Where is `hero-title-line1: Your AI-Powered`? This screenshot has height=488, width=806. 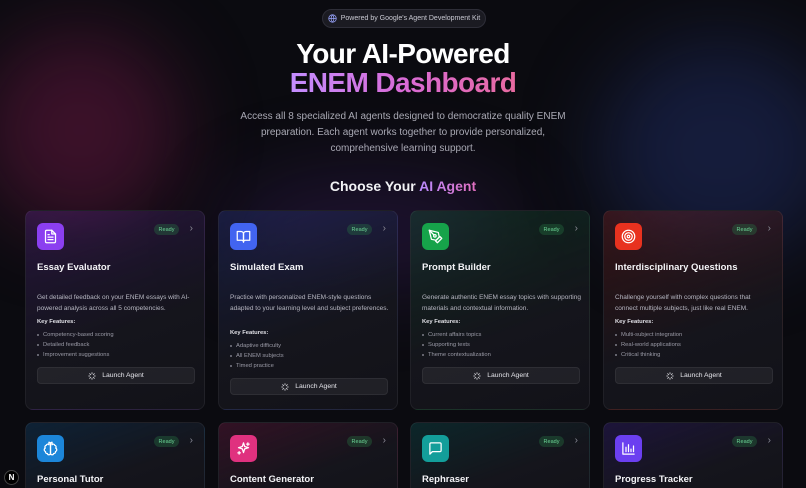
hero-title-line1: Your AI-Powered is located at coordinates (403, 53).